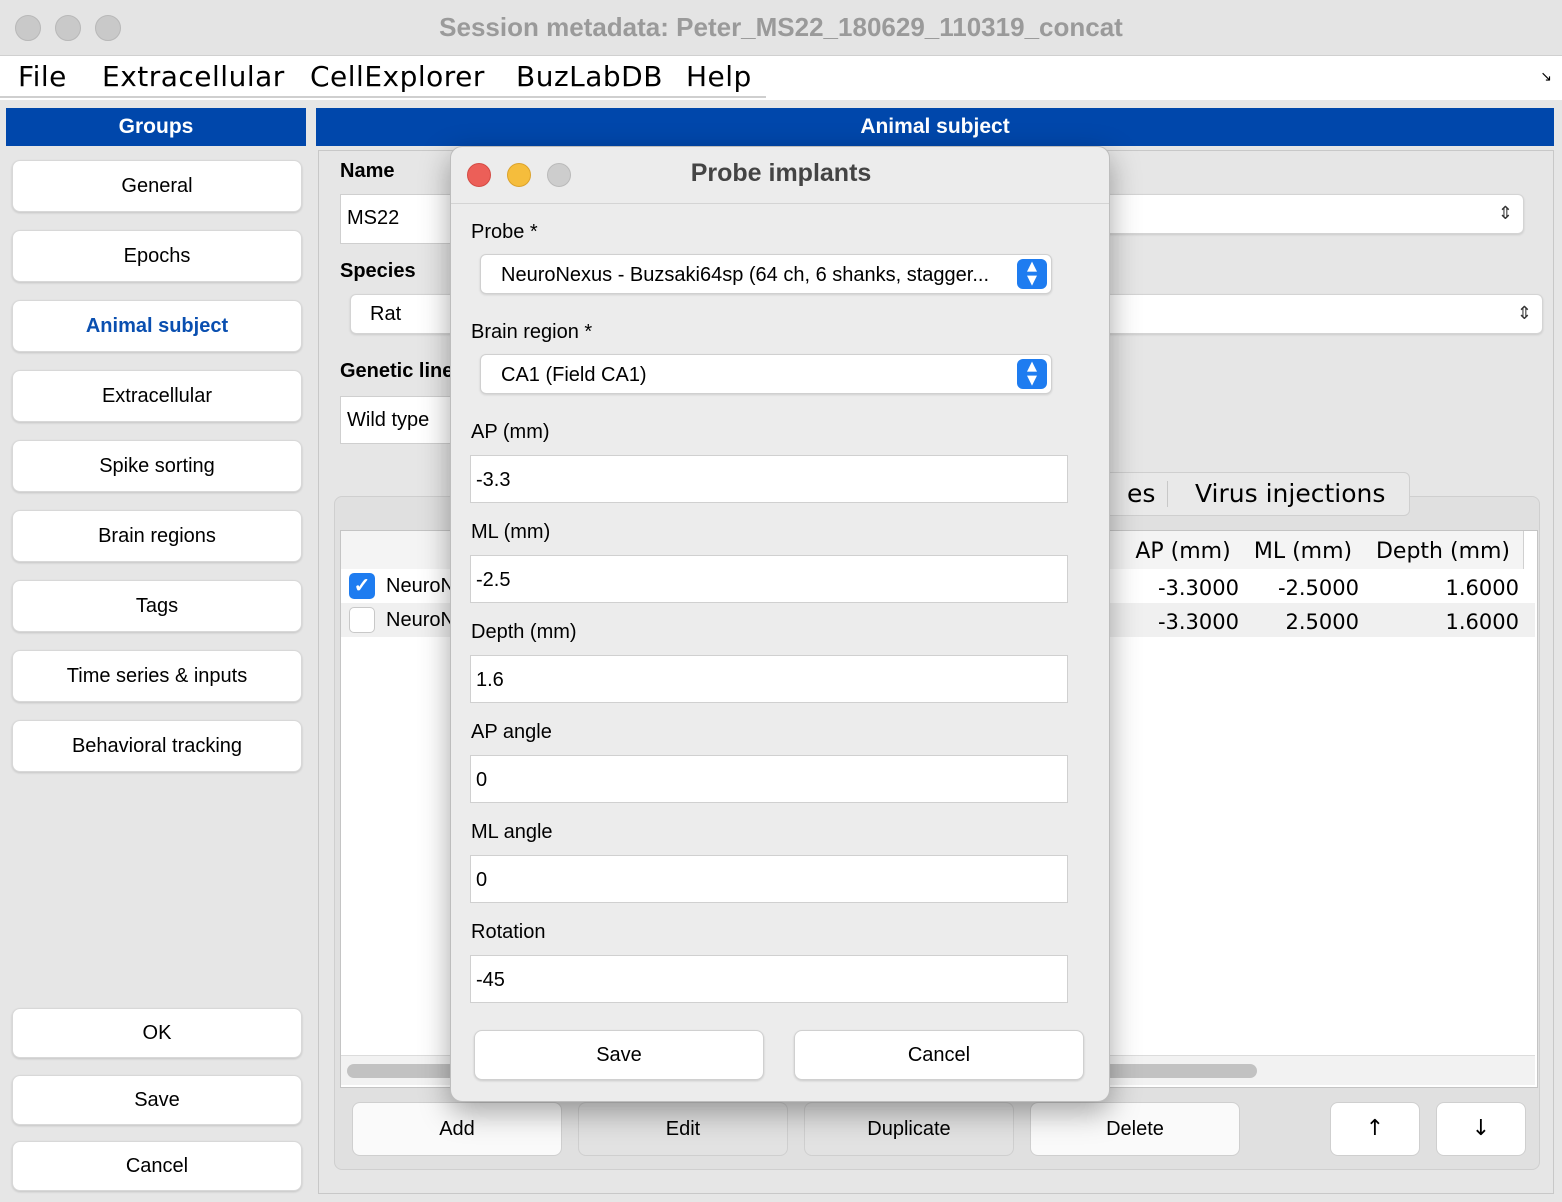  I want to click on row-1-ap: -3.3000, so click(1198, 588).